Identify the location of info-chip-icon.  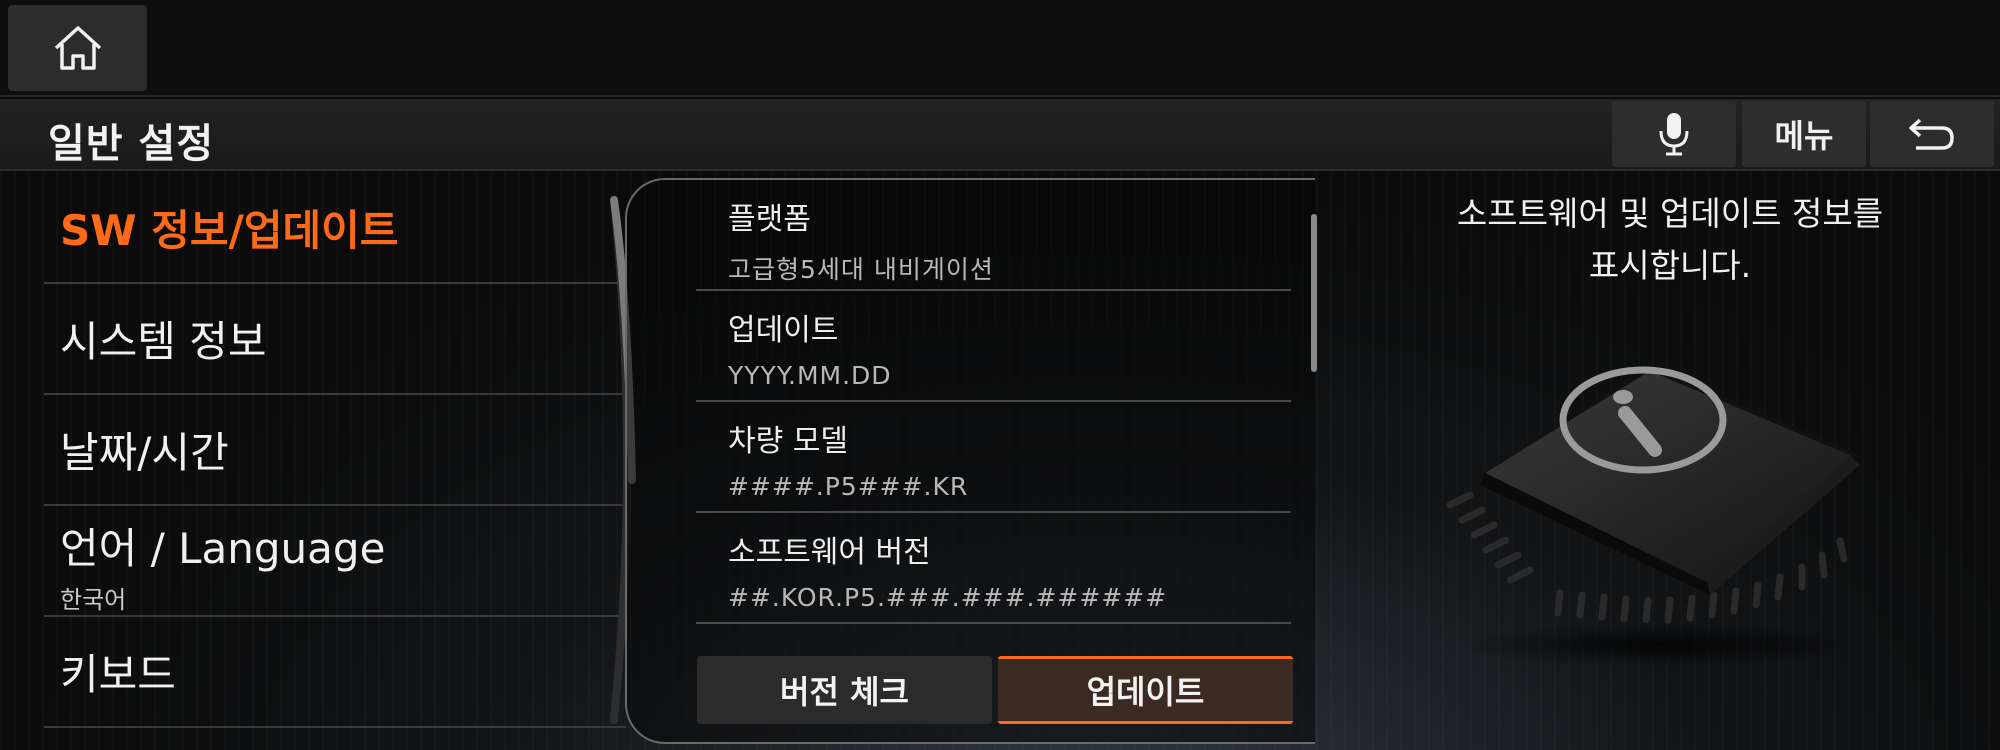
(1653, 516).